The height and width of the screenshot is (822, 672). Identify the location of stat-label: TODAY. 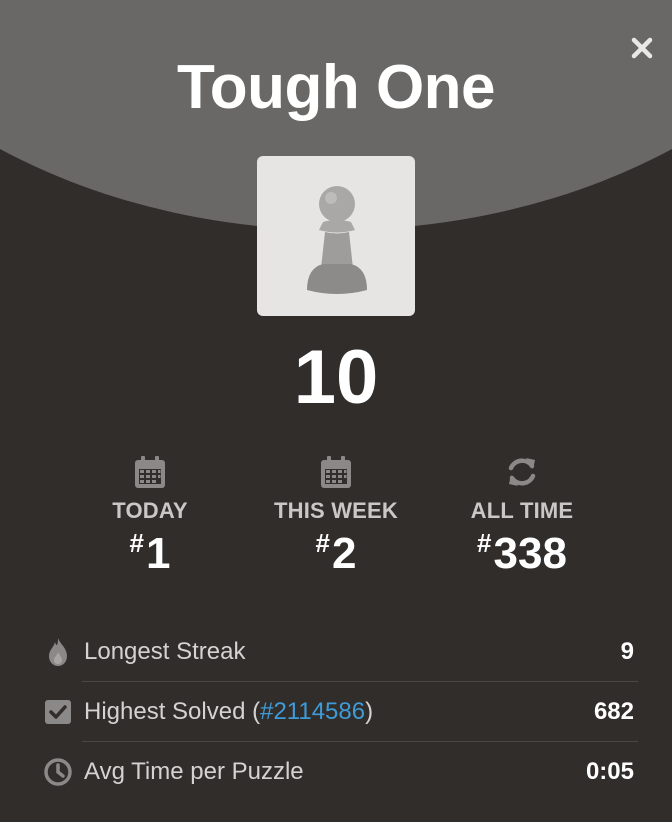
(150, 510).